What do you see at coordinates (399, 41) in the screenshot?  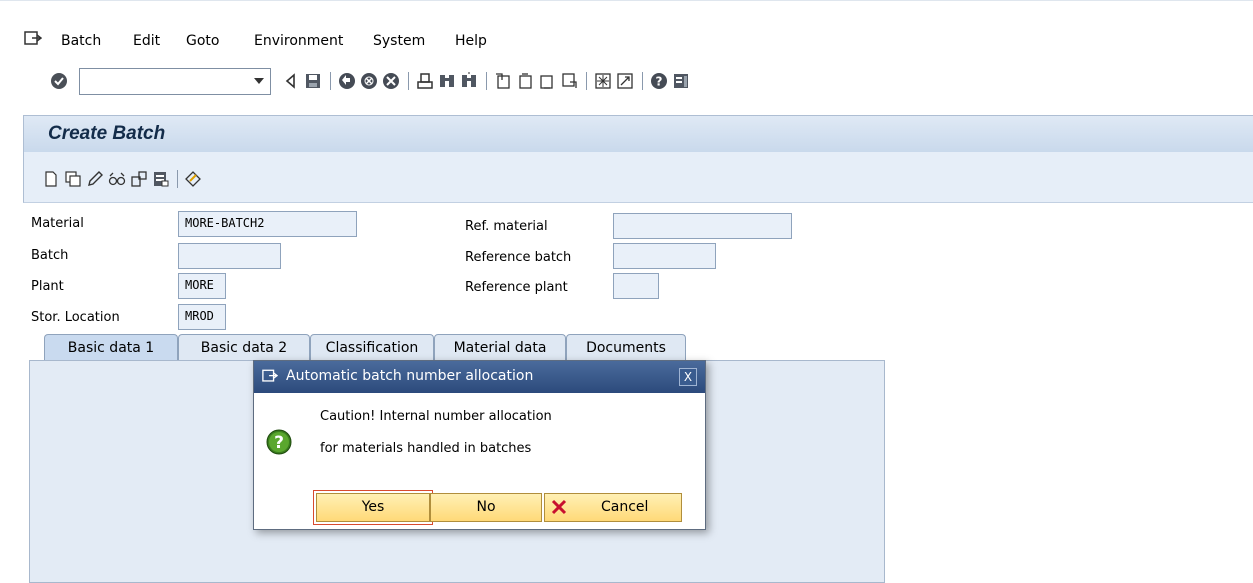 I see `menu-system: System` at bounding box center [399, 41].